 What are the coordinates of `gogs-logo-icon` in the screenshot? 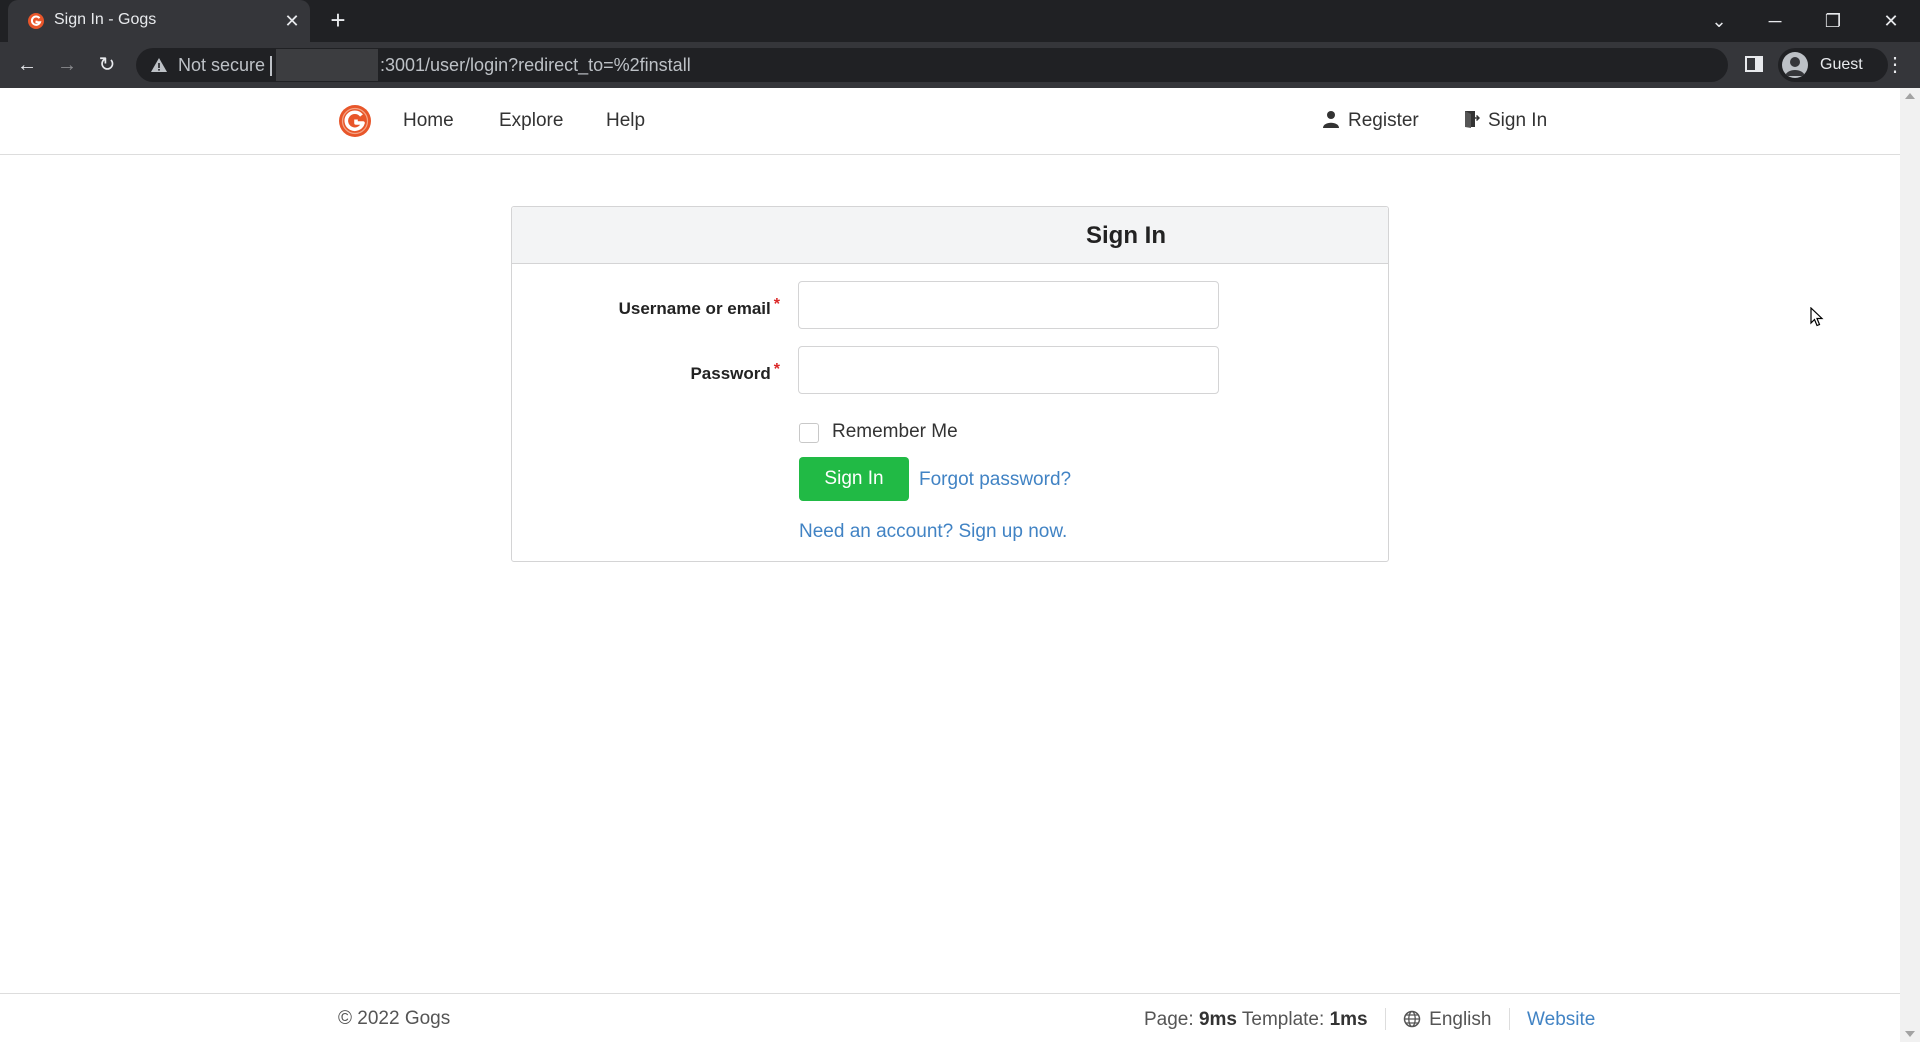 It's located at (355, 121).